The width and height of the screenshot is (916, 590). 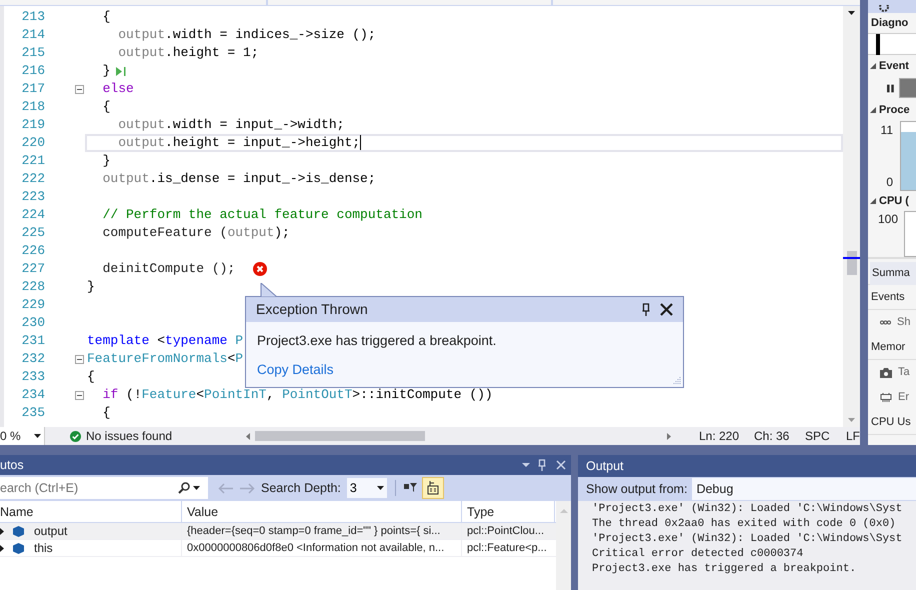 I want to click on step-icon, so click(x=121, y=71).